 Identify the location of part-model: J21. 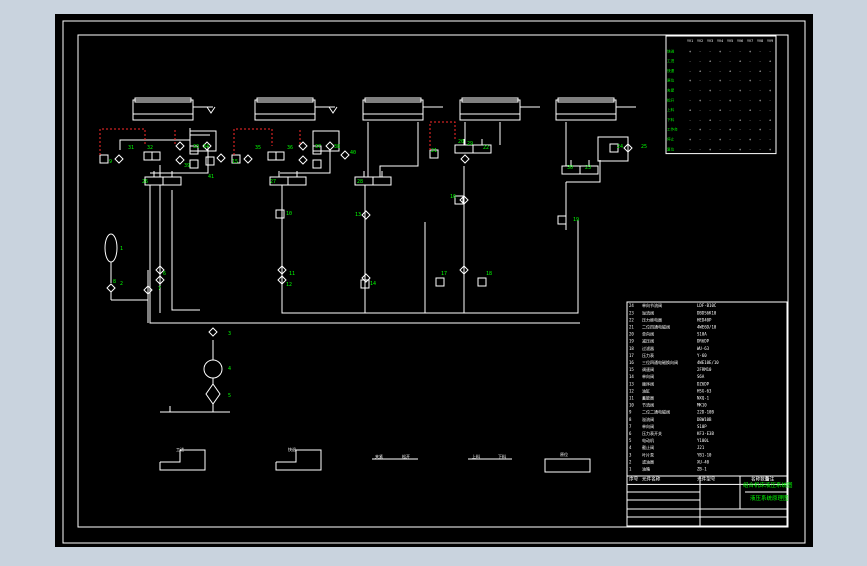
(701, 447).